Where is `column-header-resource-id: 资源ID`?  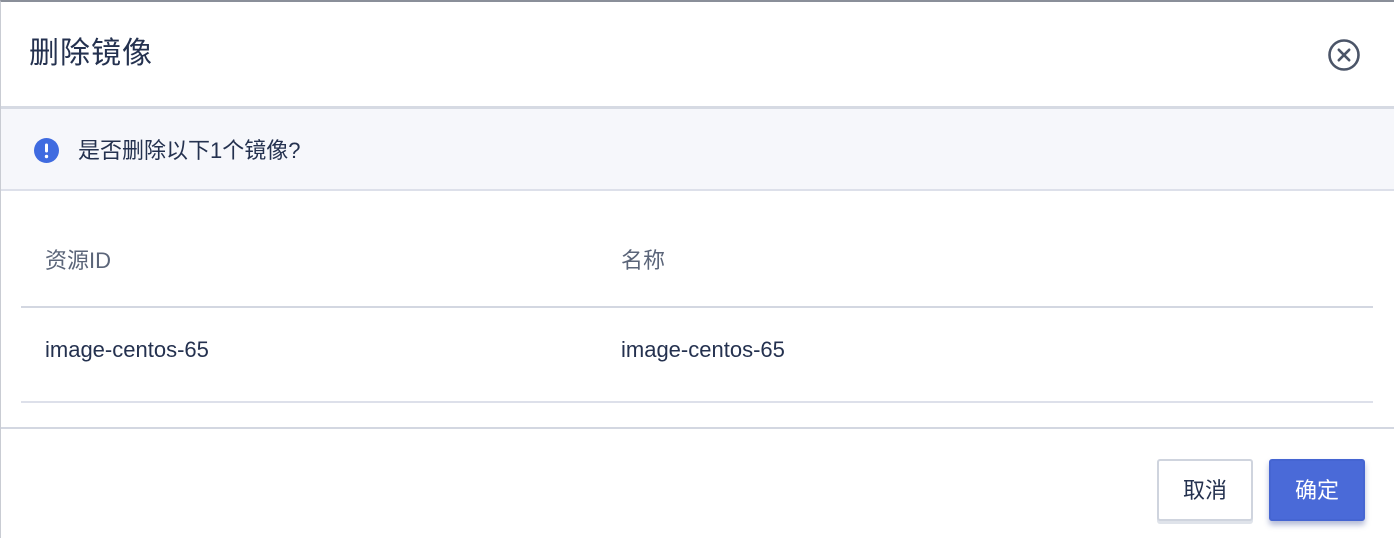
column-header-resource-id: 资源ID is located at coordinates (78, 260).